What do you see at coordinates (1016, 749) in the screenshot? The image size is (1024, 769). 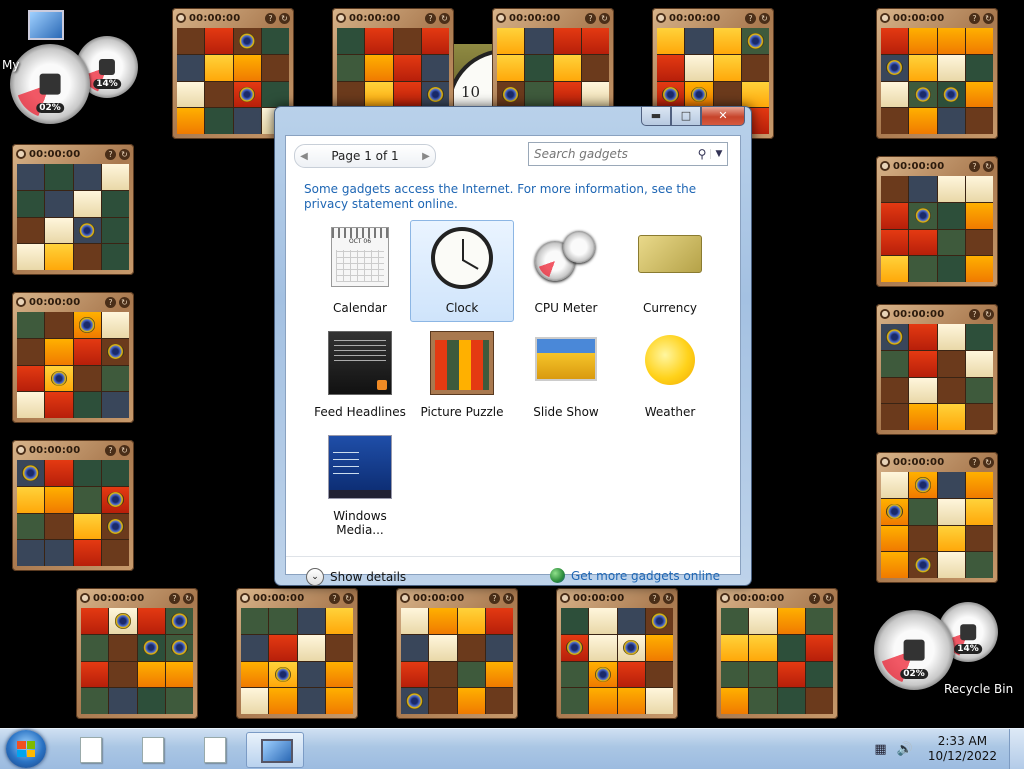 I see `show-desktop-button` at bounding box center [1016, 749].